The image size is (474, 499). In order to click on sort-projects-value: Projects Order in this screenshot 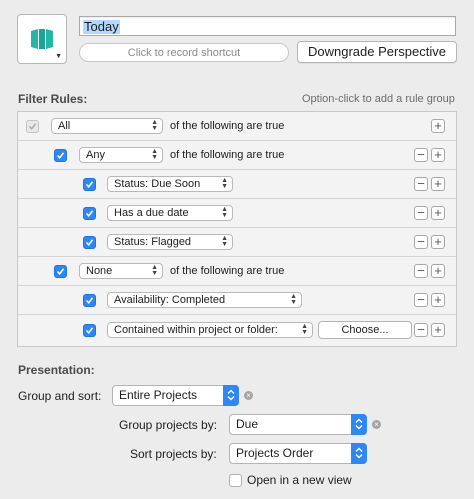, I will do `click(275, 453)`.